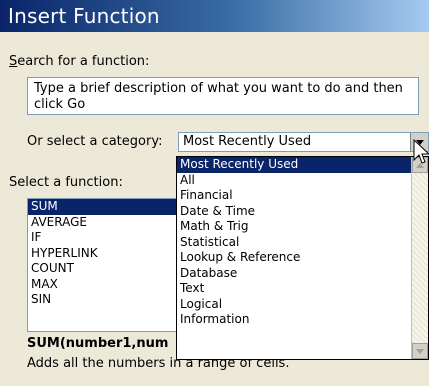 The height and width of the screenshot is (386, 429). Describe the element at coordinates (294, 196) in the screenshot. I see `category-option-financial: Financial` at that location.